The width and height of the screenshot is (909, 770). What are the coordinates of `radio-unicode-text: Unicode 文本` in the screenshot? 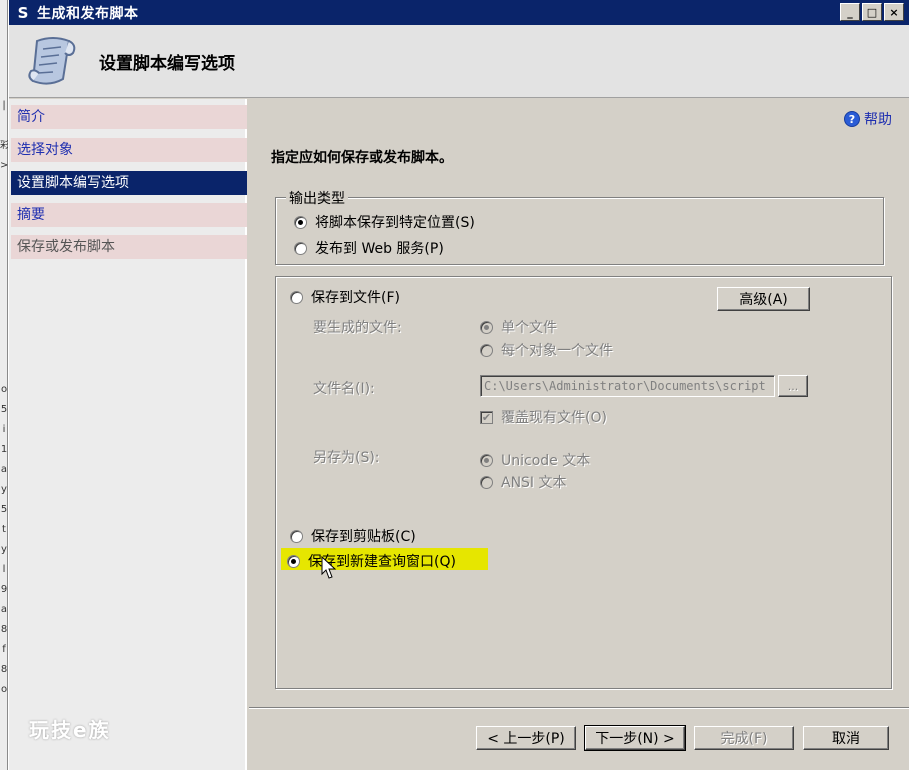 It's located at (535, 460).